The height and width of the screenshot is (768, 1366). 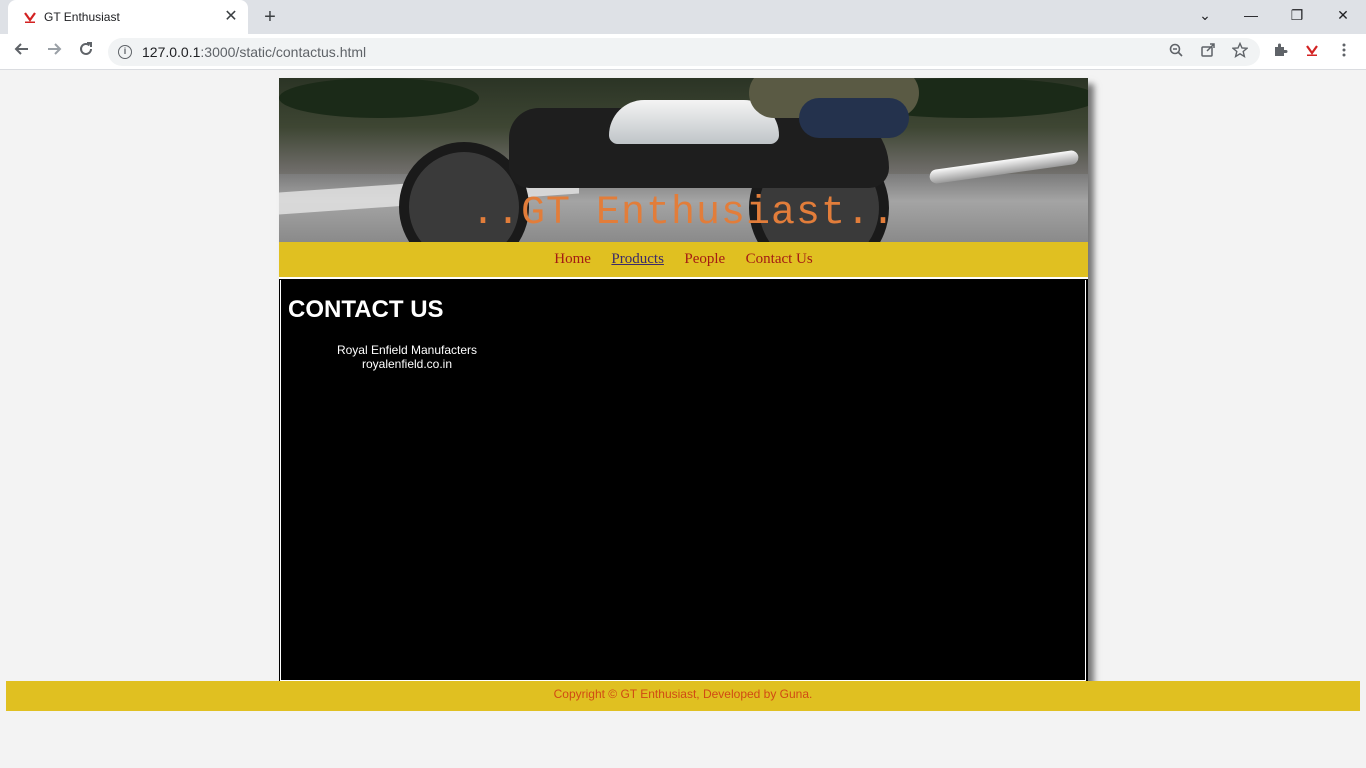 I want to click on close-window-button: ✕, so click(x=1343, y=15).